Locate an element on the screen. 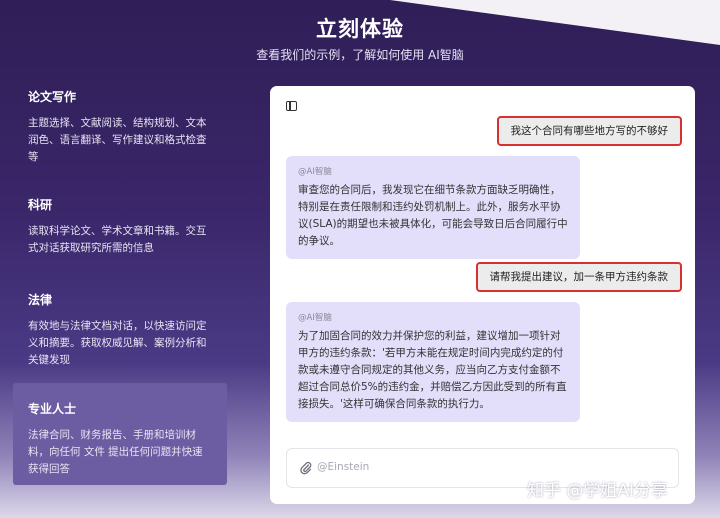 The height and width of the screenshot is (518, 720). feature-title: 科研 is located at coordinates (40, 205).